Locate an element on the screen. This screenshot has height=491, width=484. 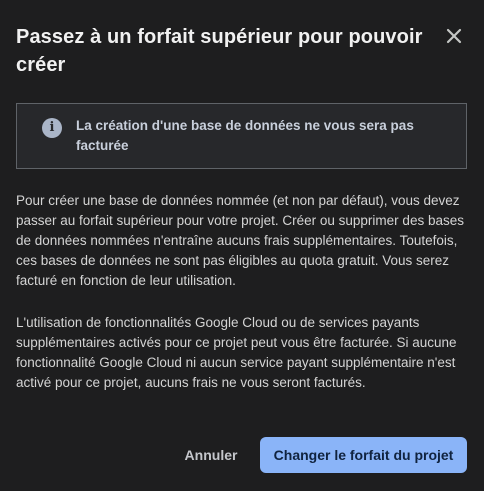
upgrade-plan-button: Changer le forfait du projet is located at coordinates (363, 455).